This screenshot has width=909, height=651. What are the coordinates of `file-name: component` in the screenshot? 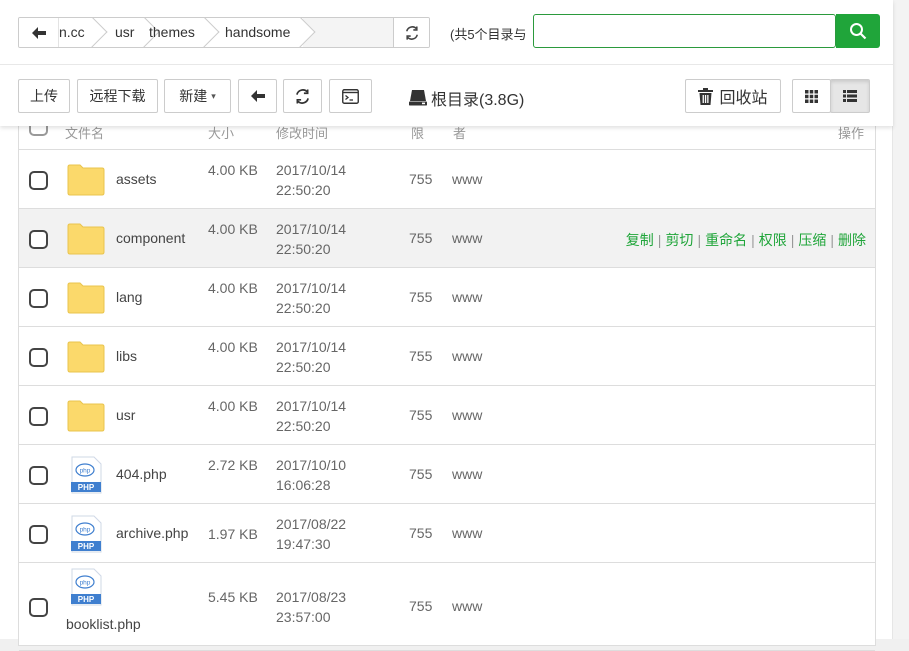 It's located at (150, 238).